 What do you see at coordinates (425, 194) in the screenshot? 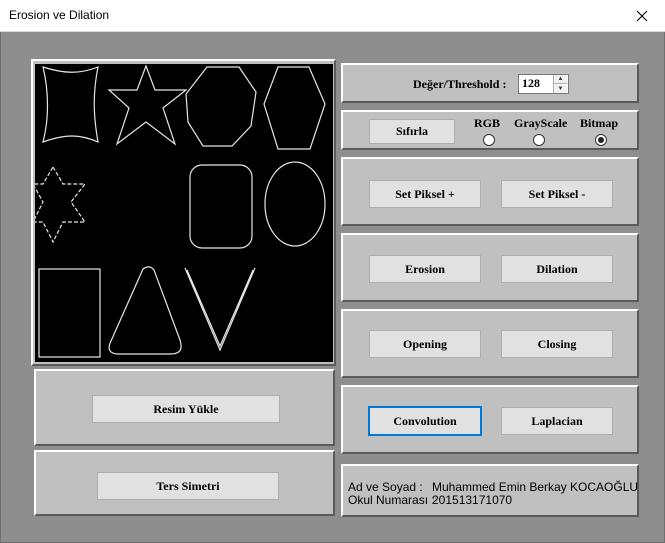
I see `set-pixel-plus-button: Set Piksel +` at bounding box center [425, 194].